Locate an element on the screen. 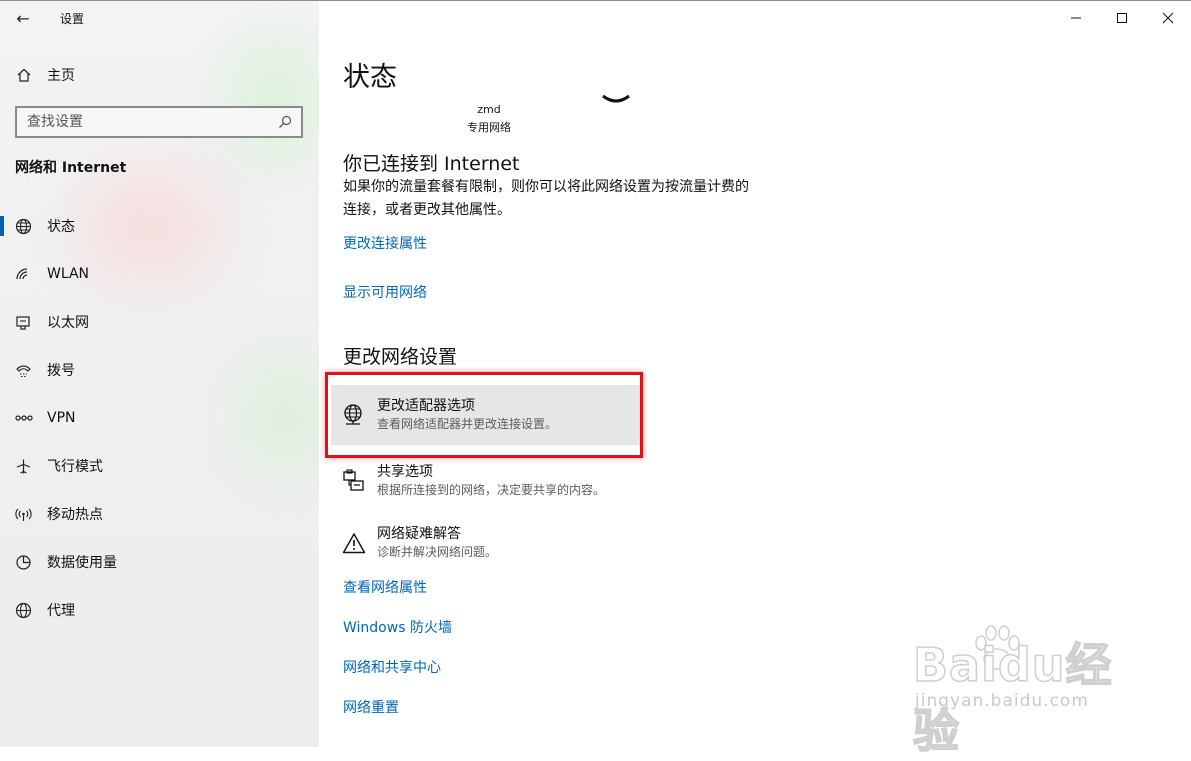 This screenshot has width=1191, height=761. proxy-globe-icon is located at coordinates (23, 610).